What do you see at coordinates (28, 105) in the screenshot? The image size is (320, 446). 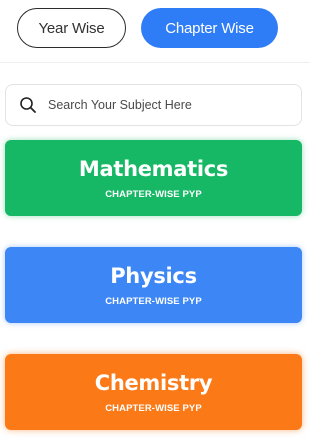 I see `search-icon` at bounding box center [28, 105].